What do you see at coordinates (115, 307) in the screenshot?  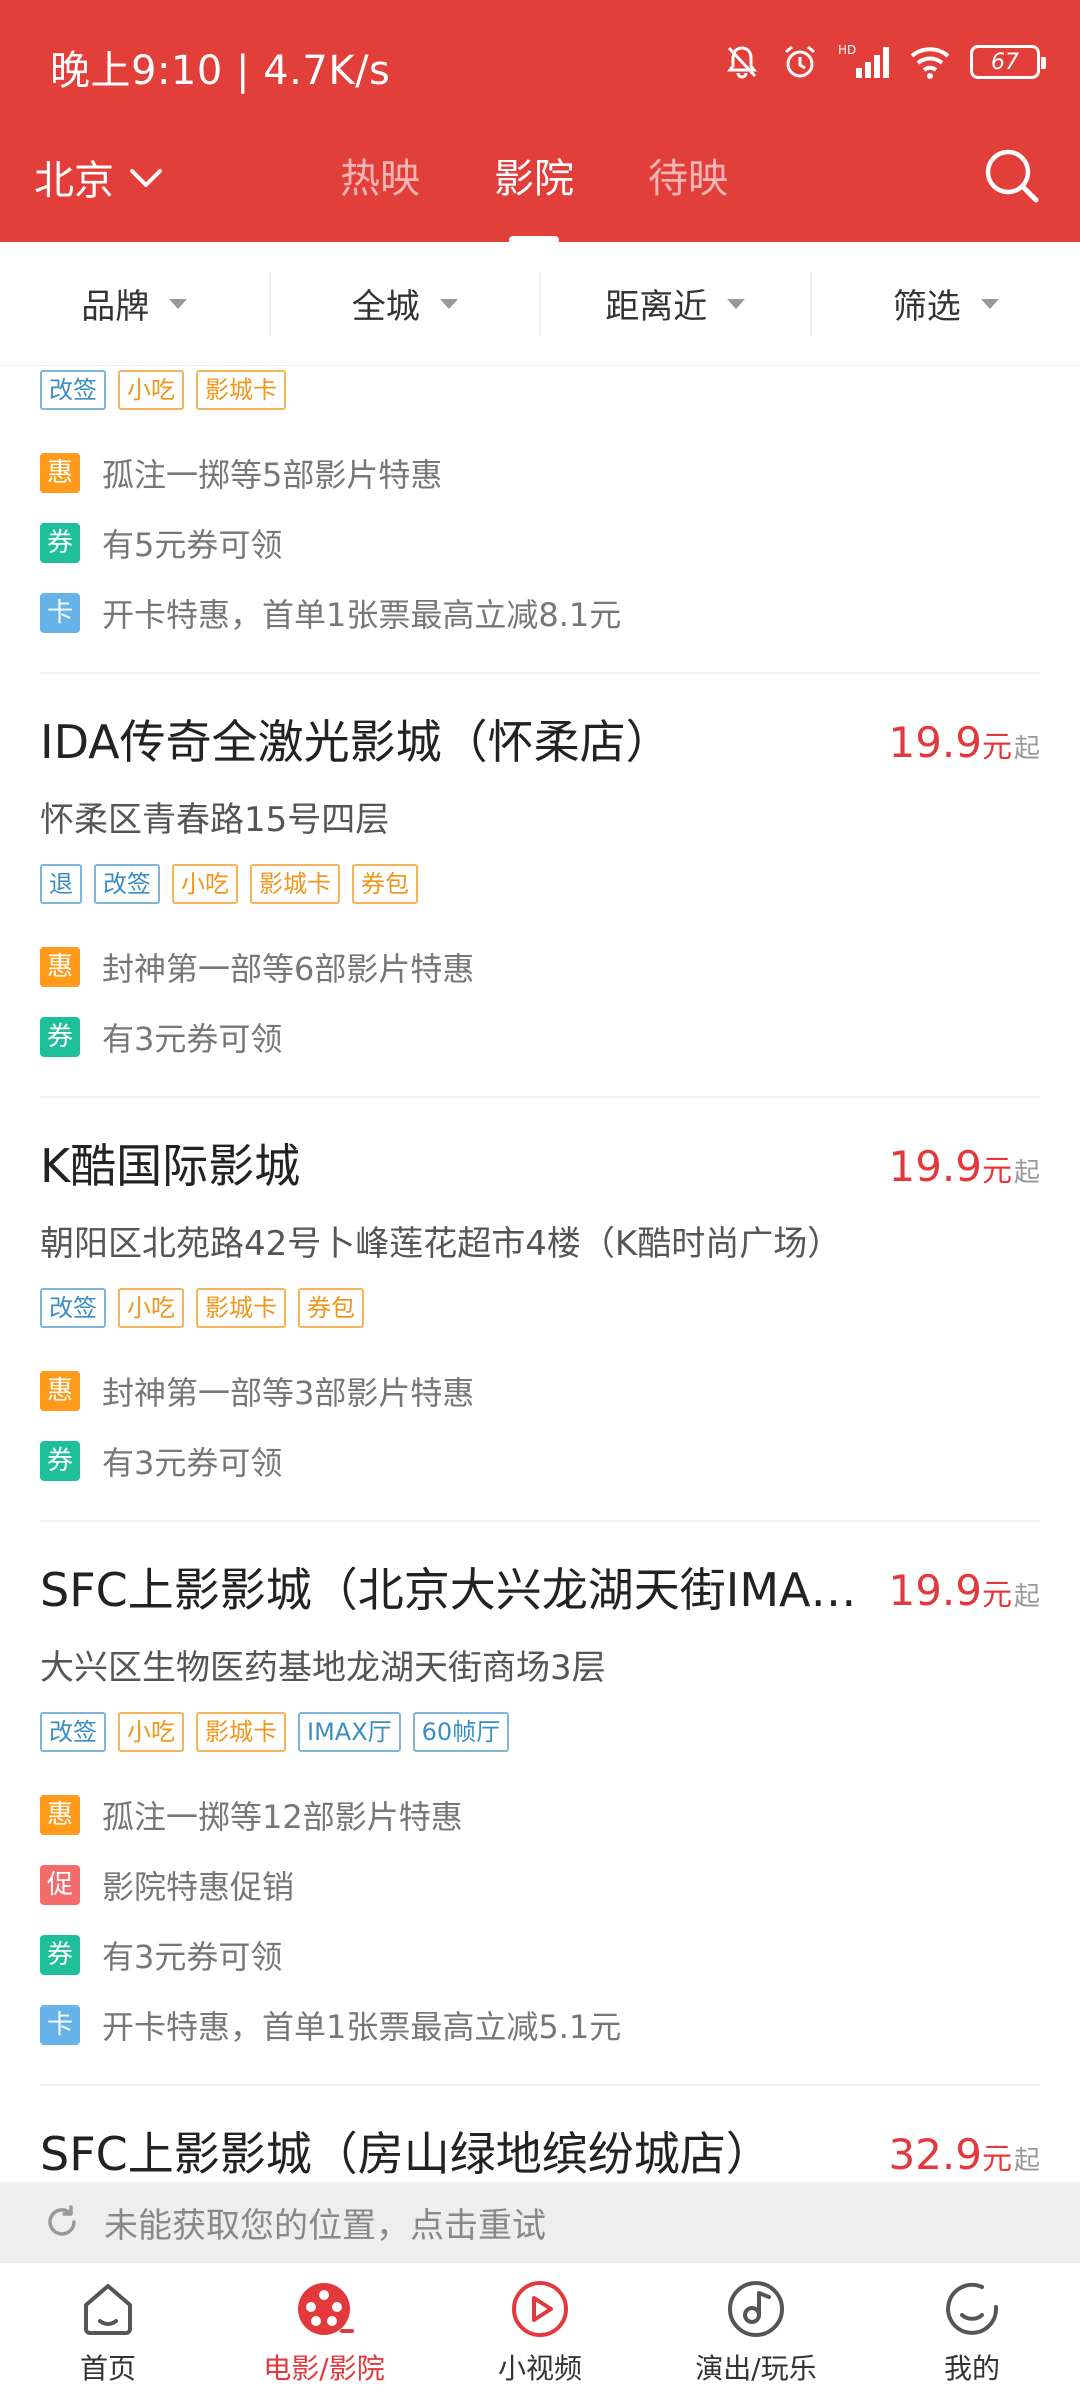 I see `filter-brand-label: 品牌` at bounding box center [115, 307].